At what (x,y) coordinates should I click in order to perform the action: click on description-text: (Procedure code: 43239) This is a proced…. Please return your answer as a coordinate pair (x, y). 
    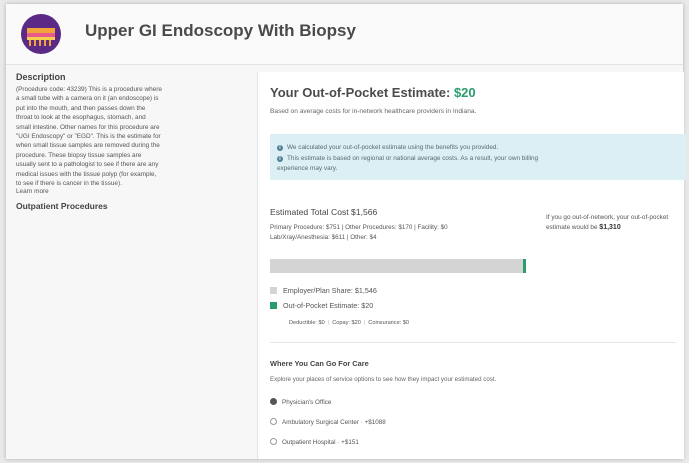
    Looking at the image, I should click on (89, 137).